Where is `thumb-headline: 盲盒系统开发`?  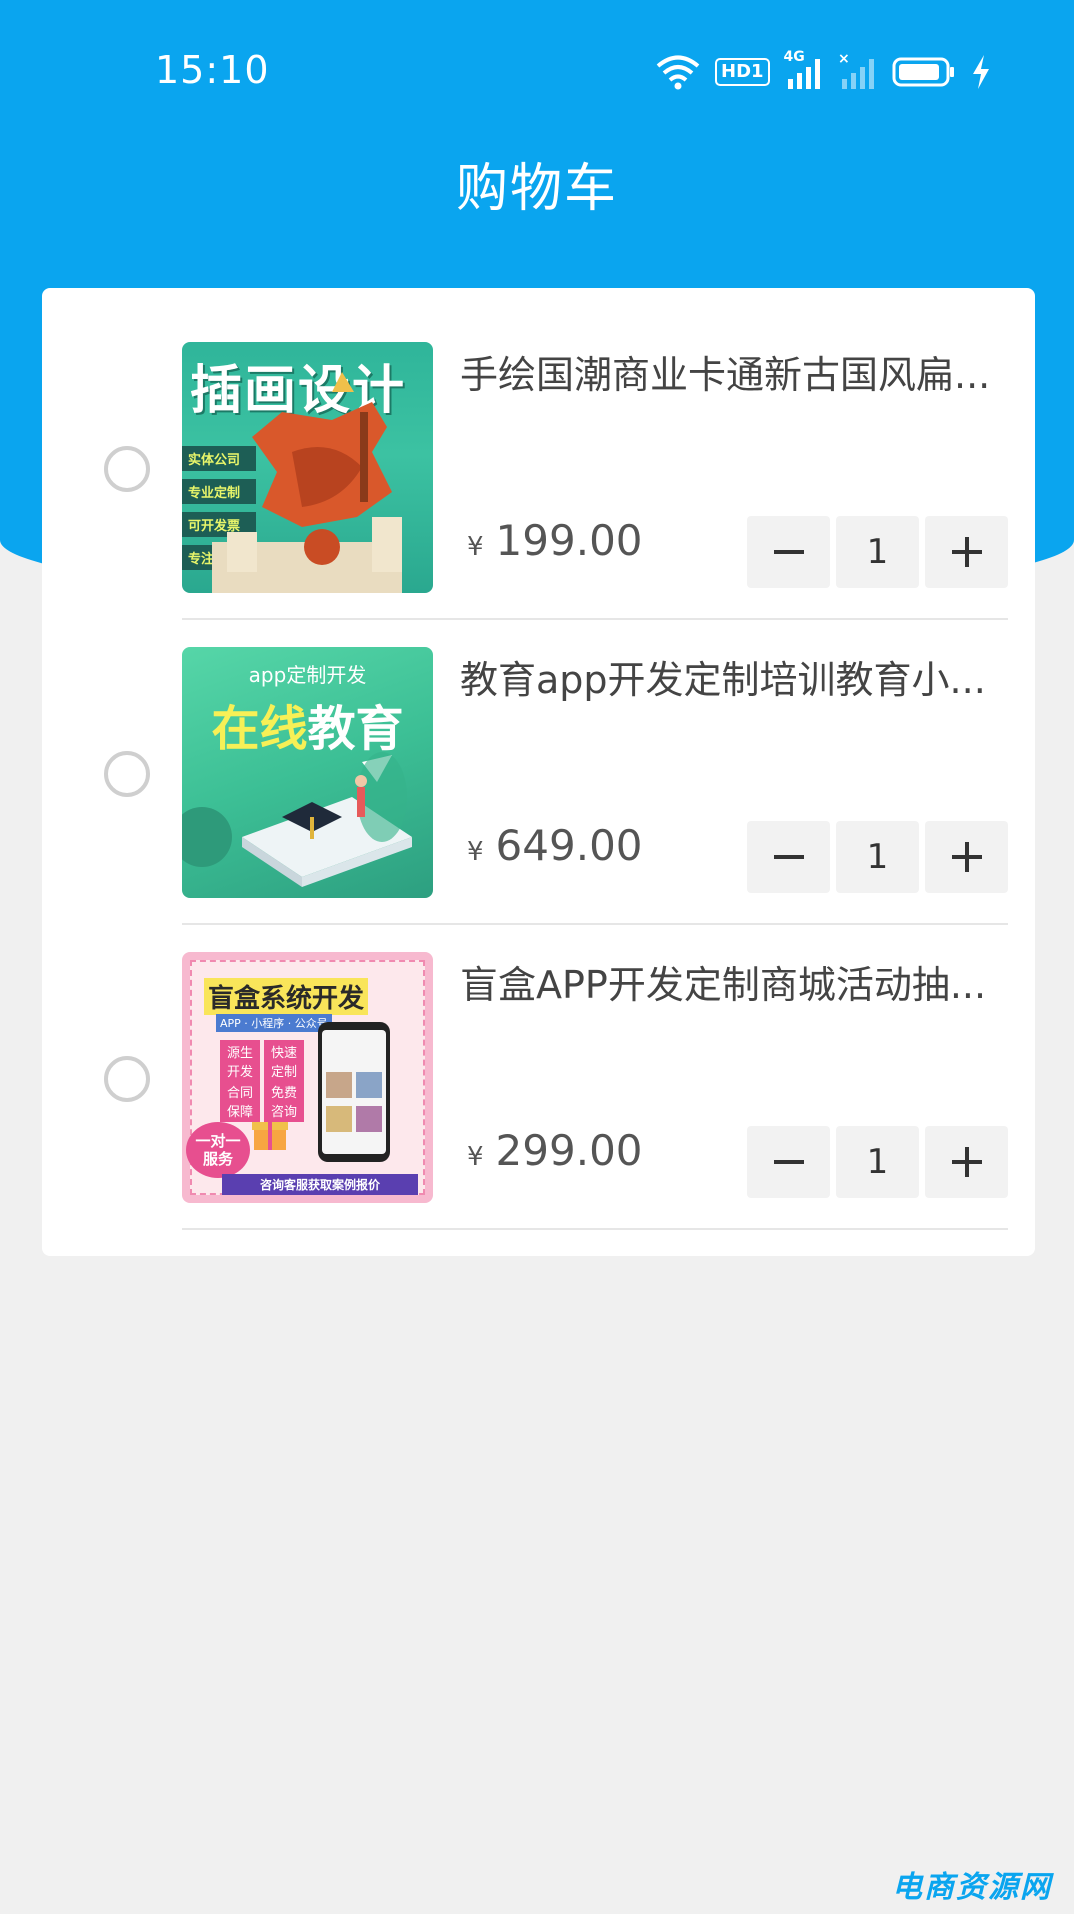
thumb-headline: 盲盒系统开发 is located at coordinates (286, 996).